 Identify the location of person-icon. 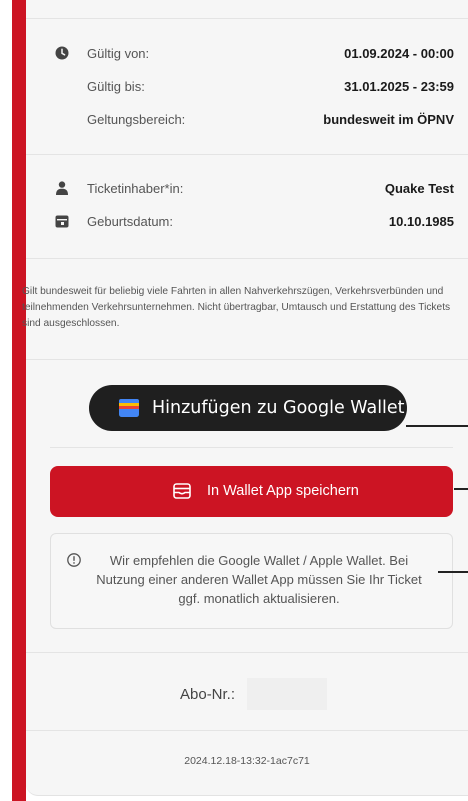
(62, 188).